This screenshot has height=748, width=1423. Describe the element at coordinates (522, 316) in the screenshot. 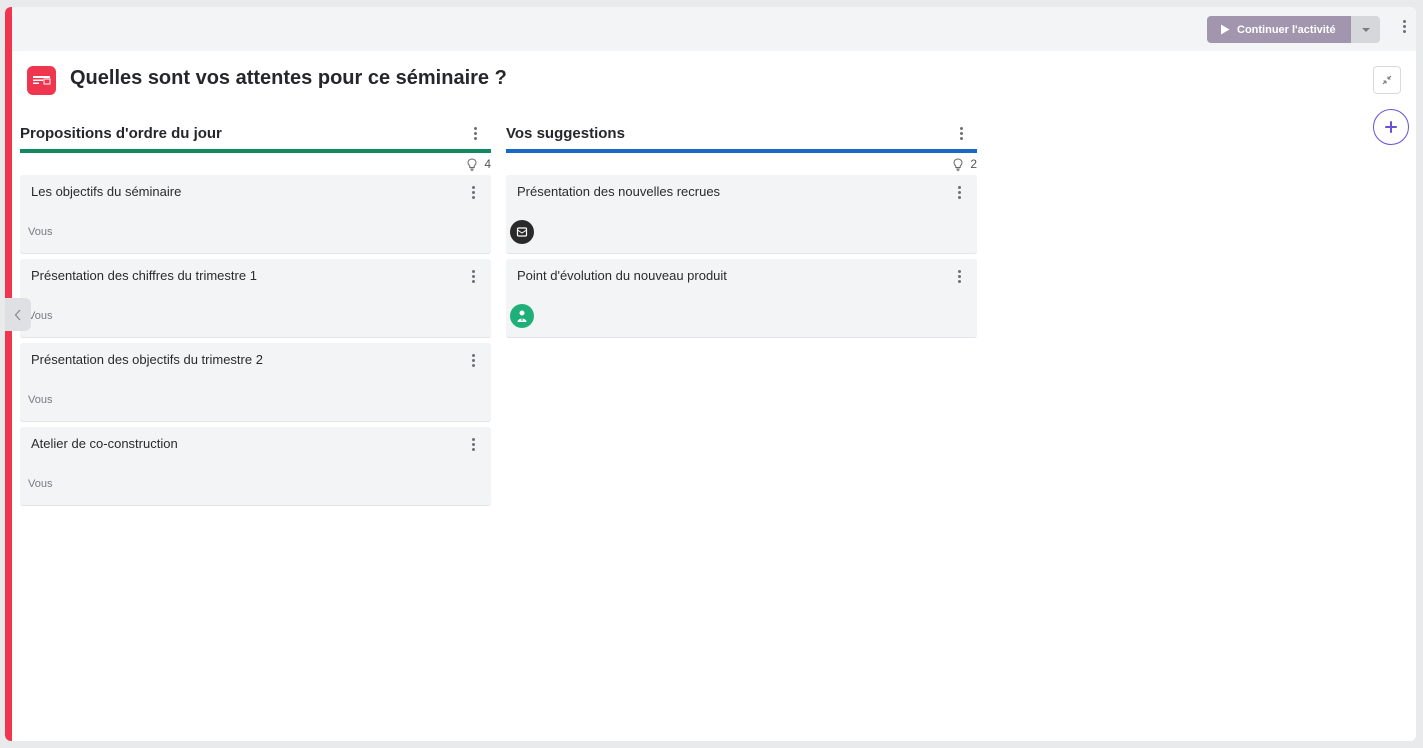

I see `green-avatar-icon` at that location.